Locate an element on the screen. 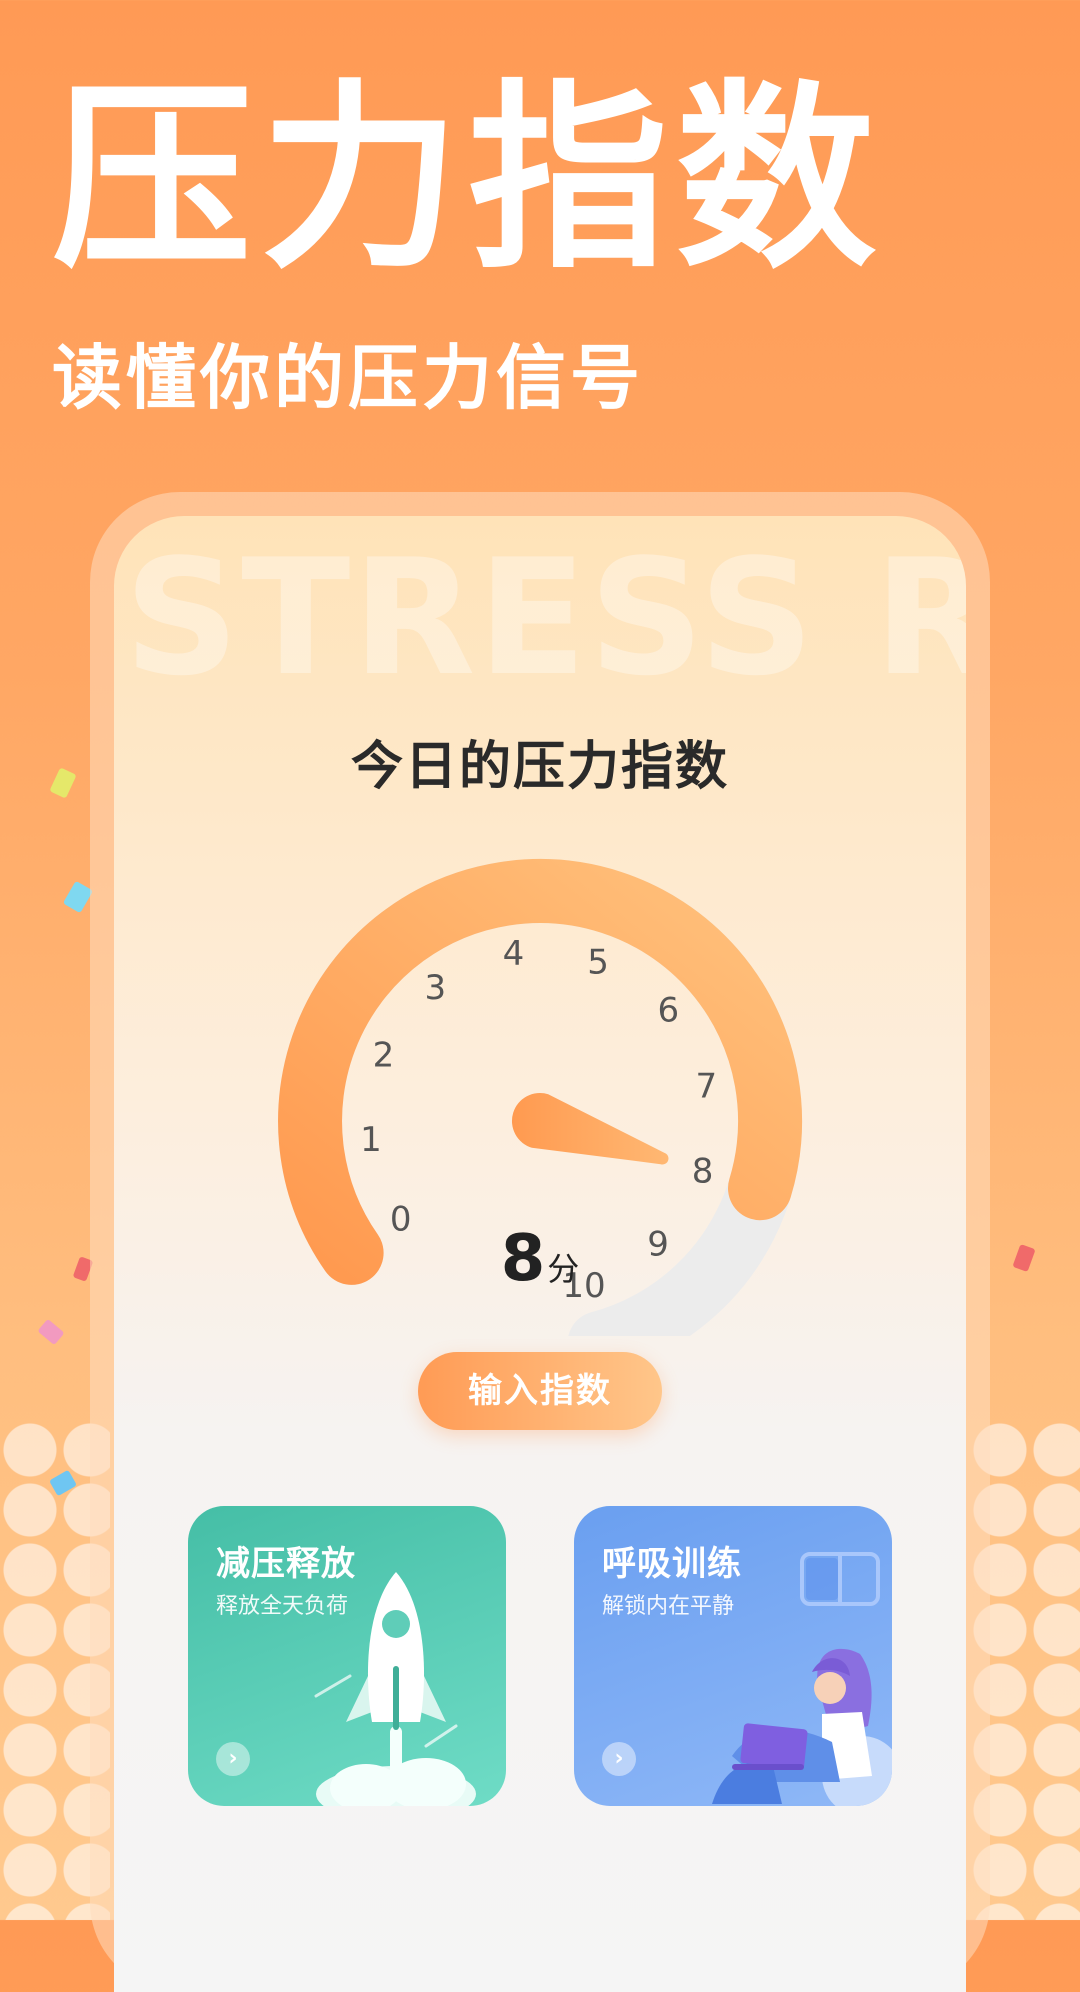 Image resolution: width=1080 pixels, height=1992 pixels. gauge-tick-label: 1 is located at coordinates (371, 1140).